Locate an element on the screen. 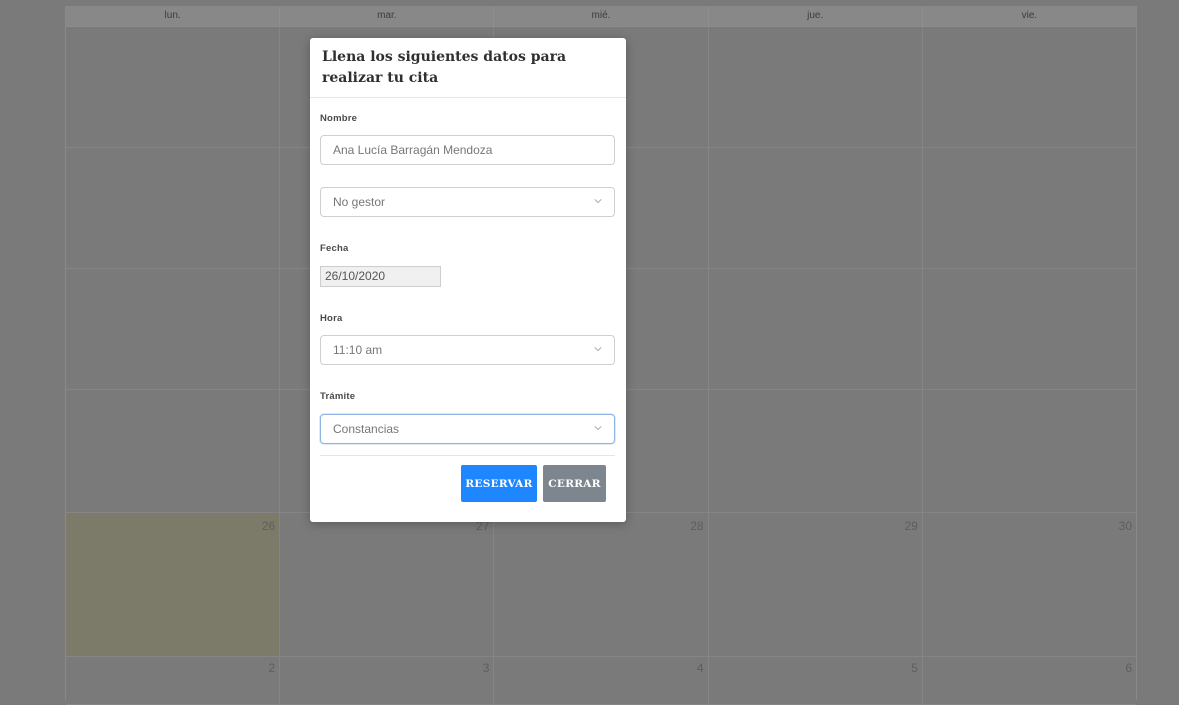 The image size is (1179, 705). calendar-day-cell: 6 is located at coordinates (1029, 680).